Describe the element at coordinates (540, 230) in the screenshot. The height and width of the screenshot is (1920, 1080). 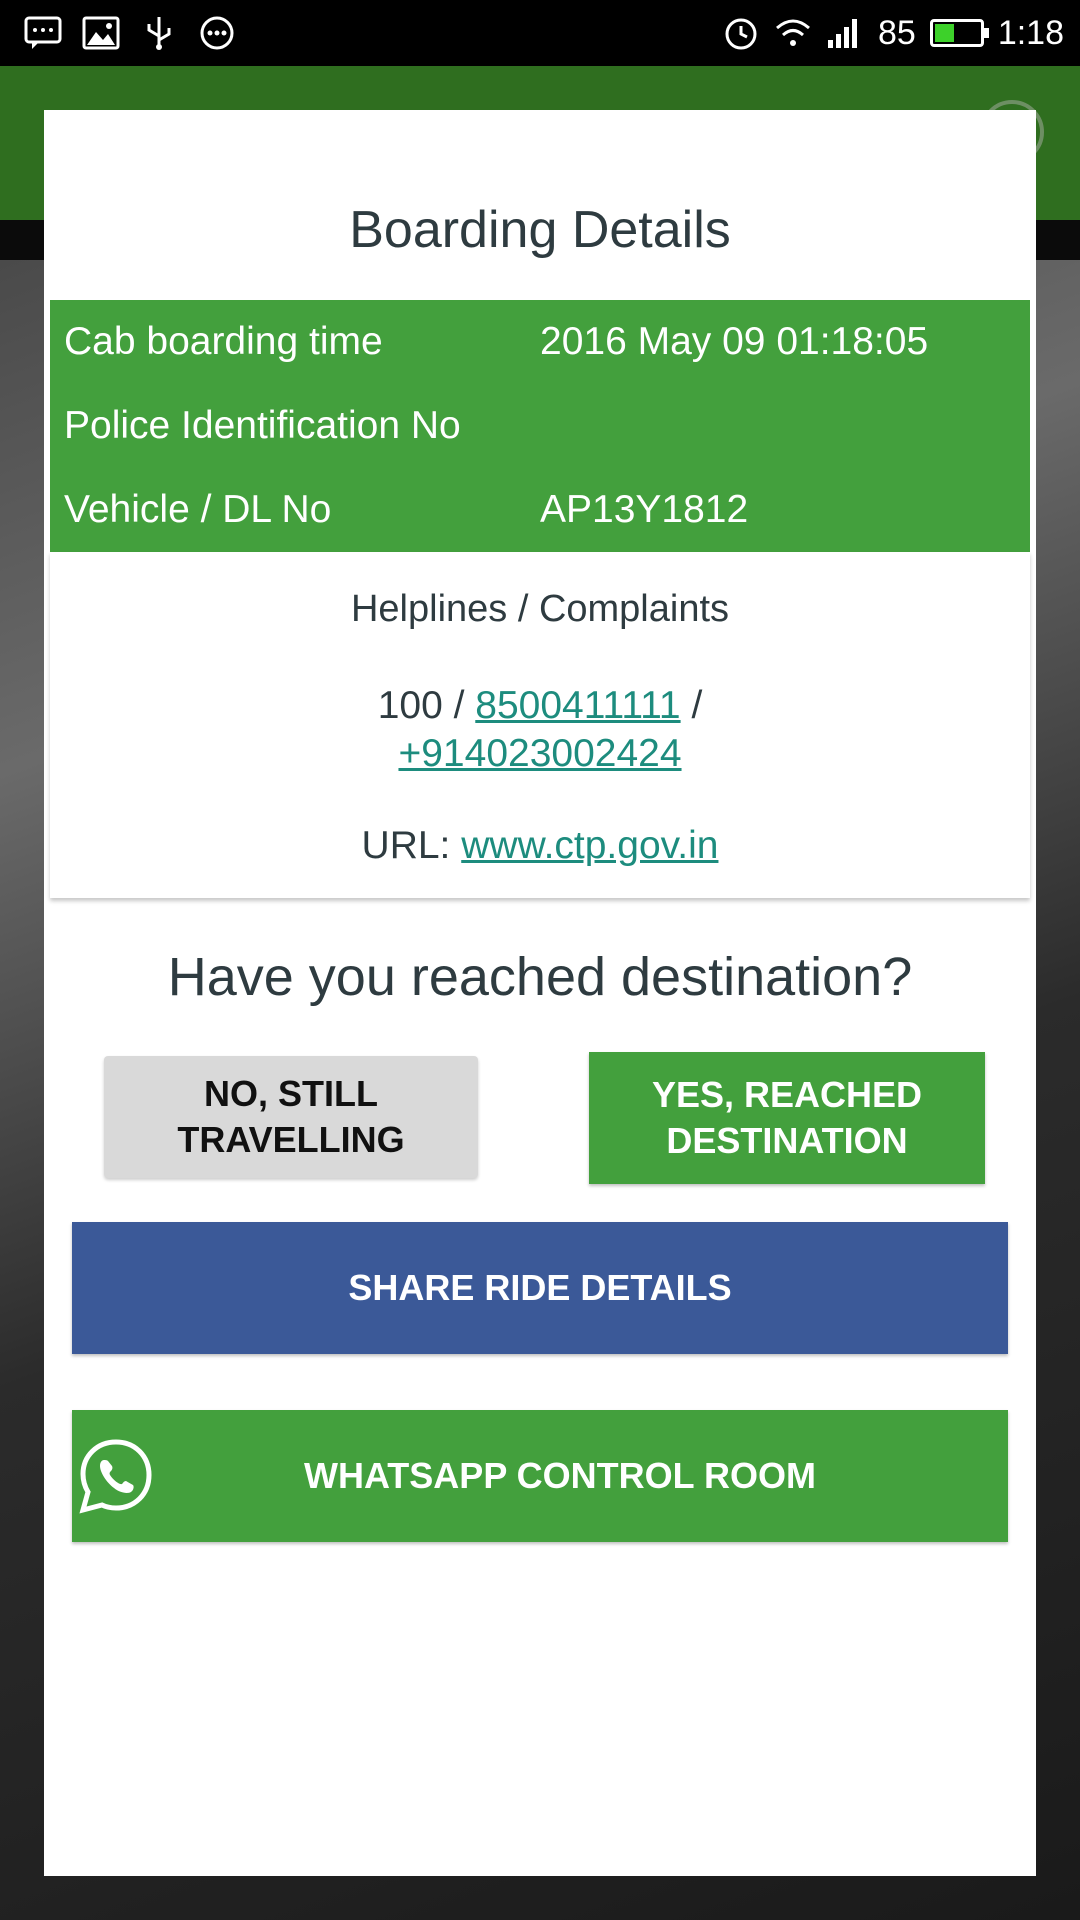
I see `dialog-title: Boarding Details` at that location.